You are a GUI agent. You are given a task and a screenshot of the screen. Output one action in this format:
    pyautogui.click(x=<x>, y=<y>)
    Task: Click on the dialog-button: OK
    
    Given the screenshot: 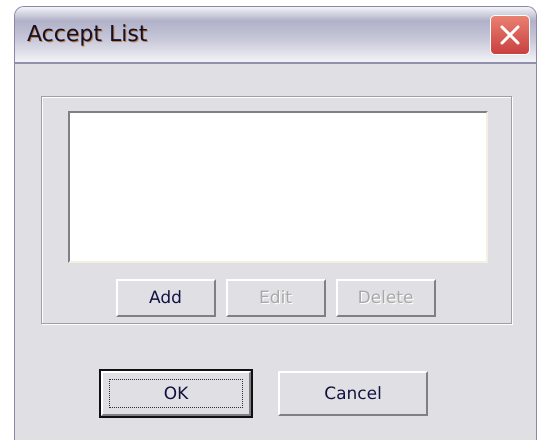 What is the action you would take?
    pyautogui.click(x=176, y=393)
    